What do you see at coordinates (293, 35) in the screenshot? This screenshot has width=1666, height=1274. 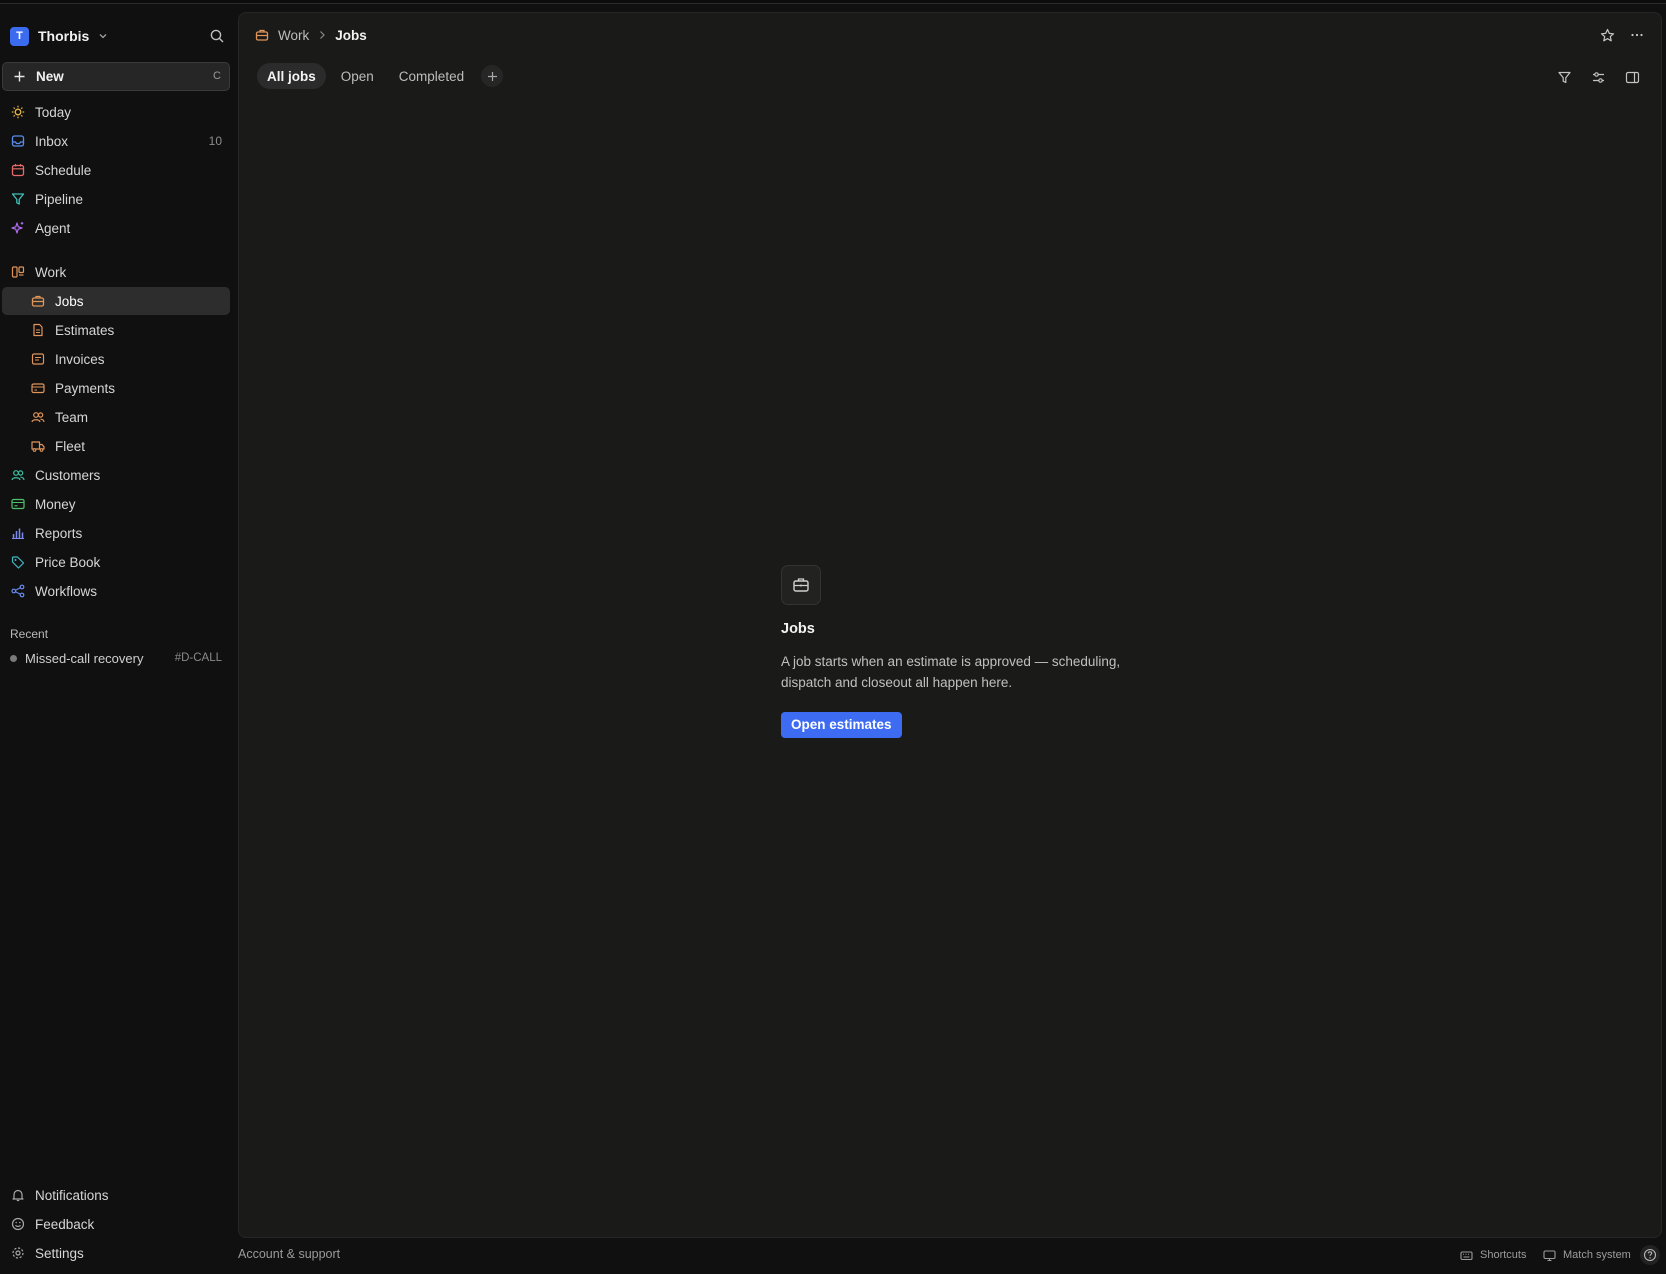 I see `breadcrumb-parent: Work` at bounding box center [293, 35].